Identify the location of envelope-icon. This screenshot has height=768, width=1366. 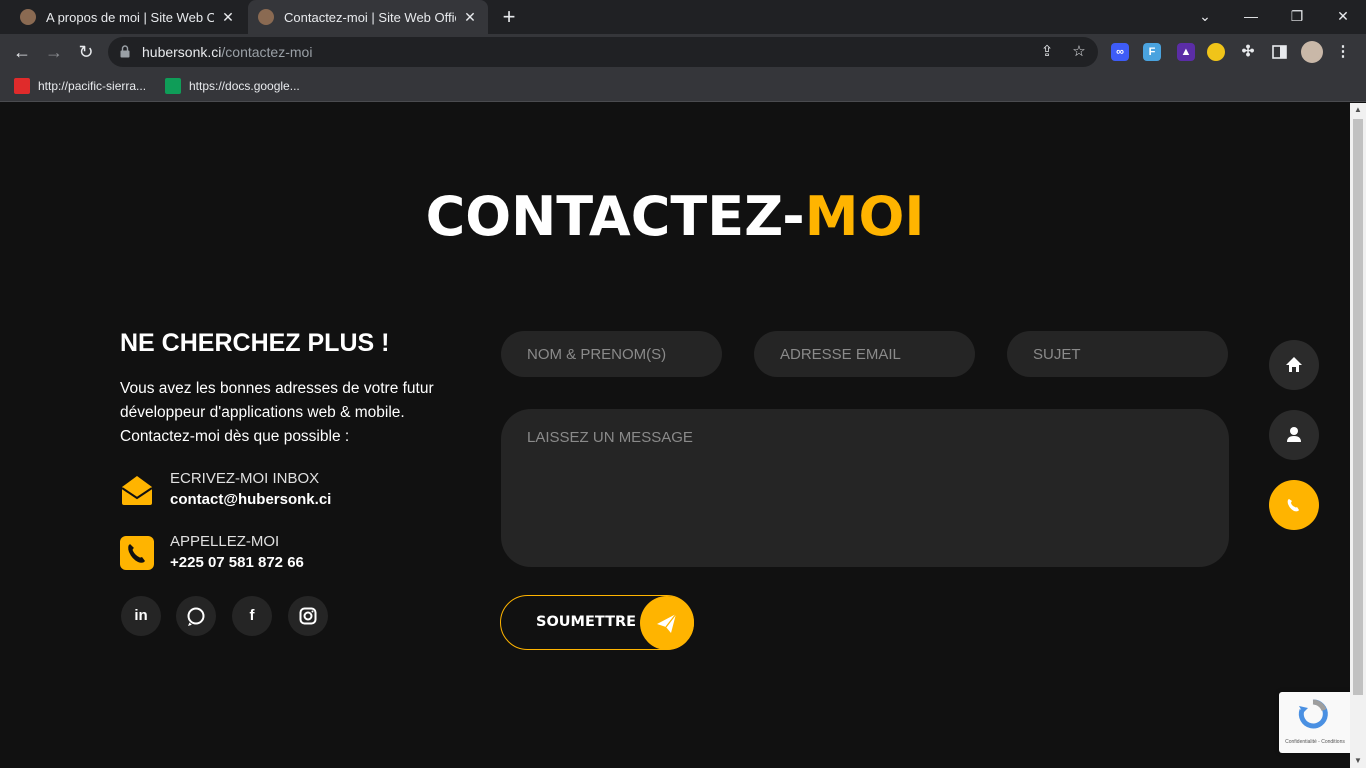
(137, 490).